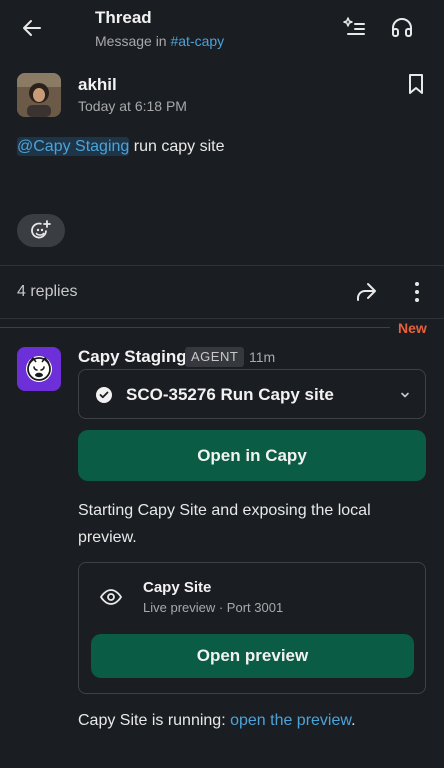  I want to click on more-vertical-icon, so click(417, 292).